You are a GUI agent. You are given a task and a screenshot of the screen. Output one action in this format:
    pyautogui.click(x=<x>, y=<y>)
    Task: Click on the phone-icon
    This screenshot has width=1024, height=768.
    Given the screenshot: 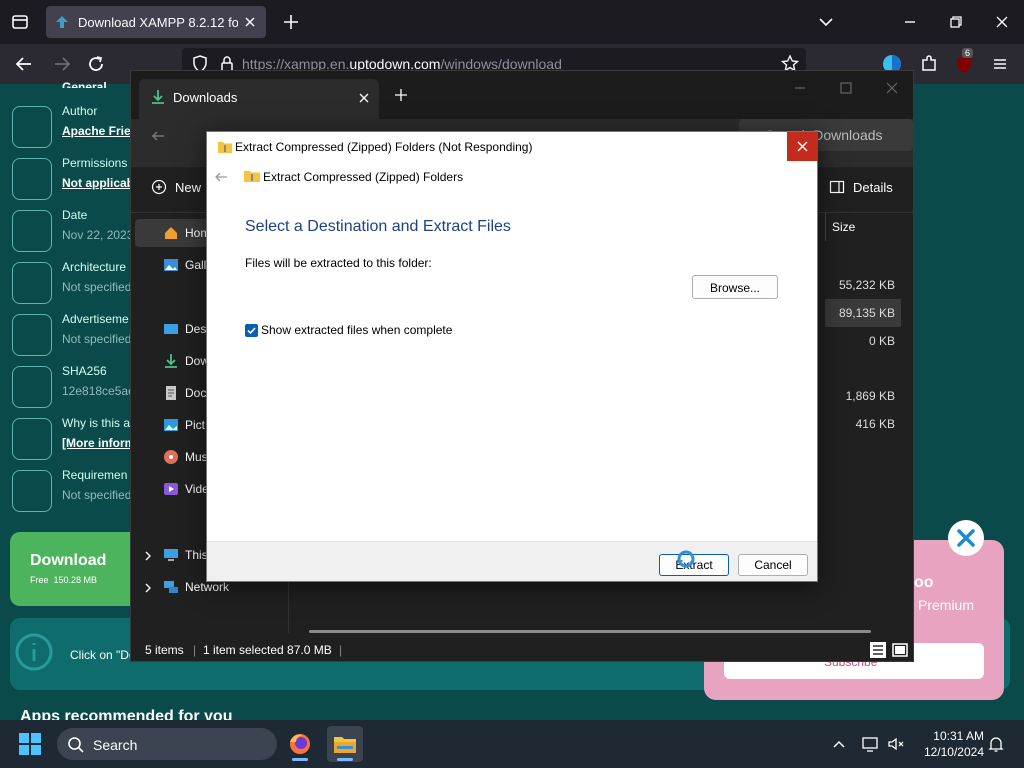 What is the action you would take?
    pyautogui.click(x=32, y=491)
    